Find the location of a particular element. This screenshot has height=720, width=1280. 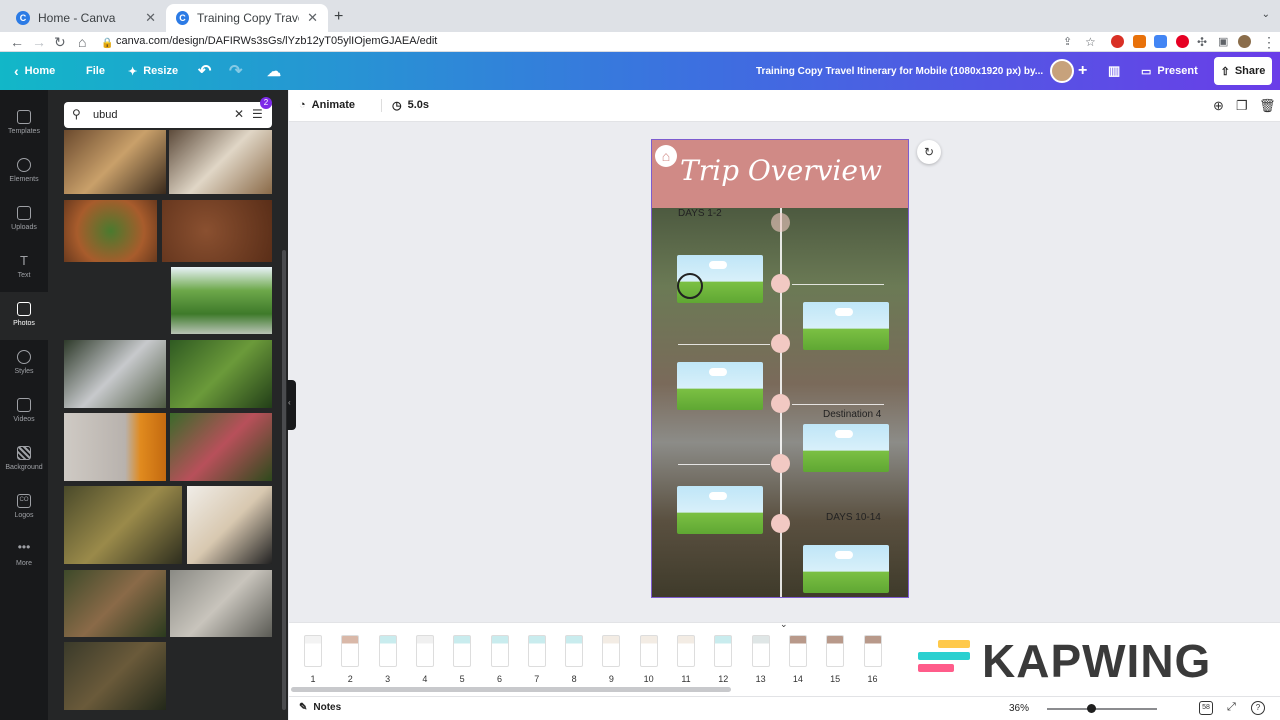

destination-4-label: Destination 4 is located at coordinates (852, 414).